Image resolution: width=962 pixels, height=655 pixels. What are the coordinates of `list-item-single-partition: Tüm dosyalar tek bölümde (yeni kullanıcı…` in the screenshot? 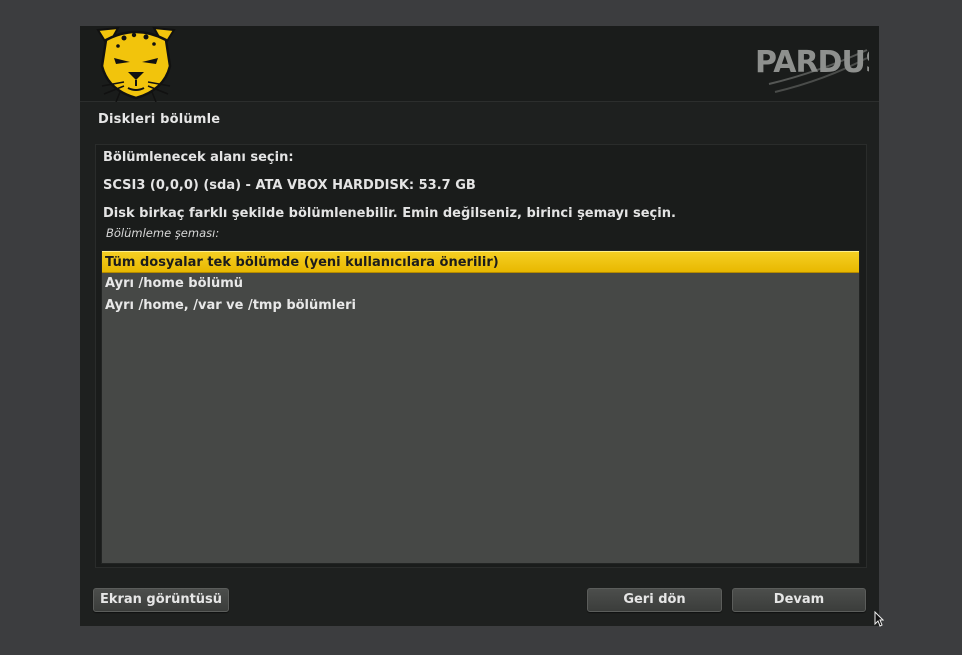 It's located at (480, 262).